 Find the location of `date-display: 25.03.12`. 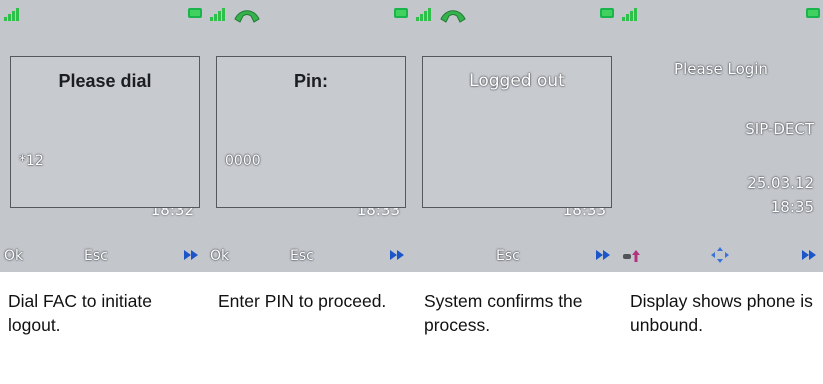

date-display: 25.03.12 is located at coordinates (780, 183).